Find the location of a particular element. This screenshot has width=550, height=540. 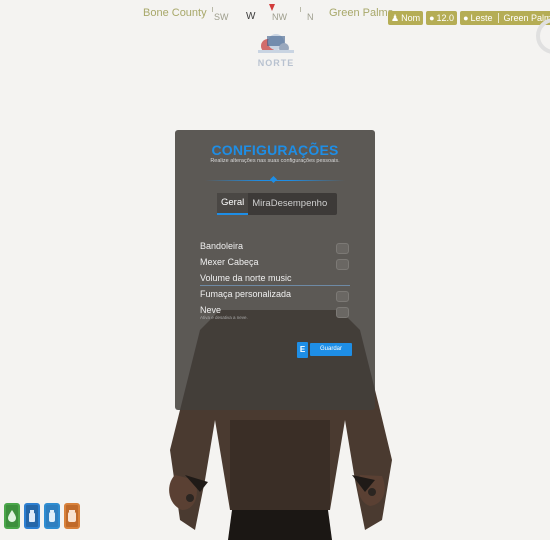

mexer-cabeca-toggle is located at coordinates (342, 264).